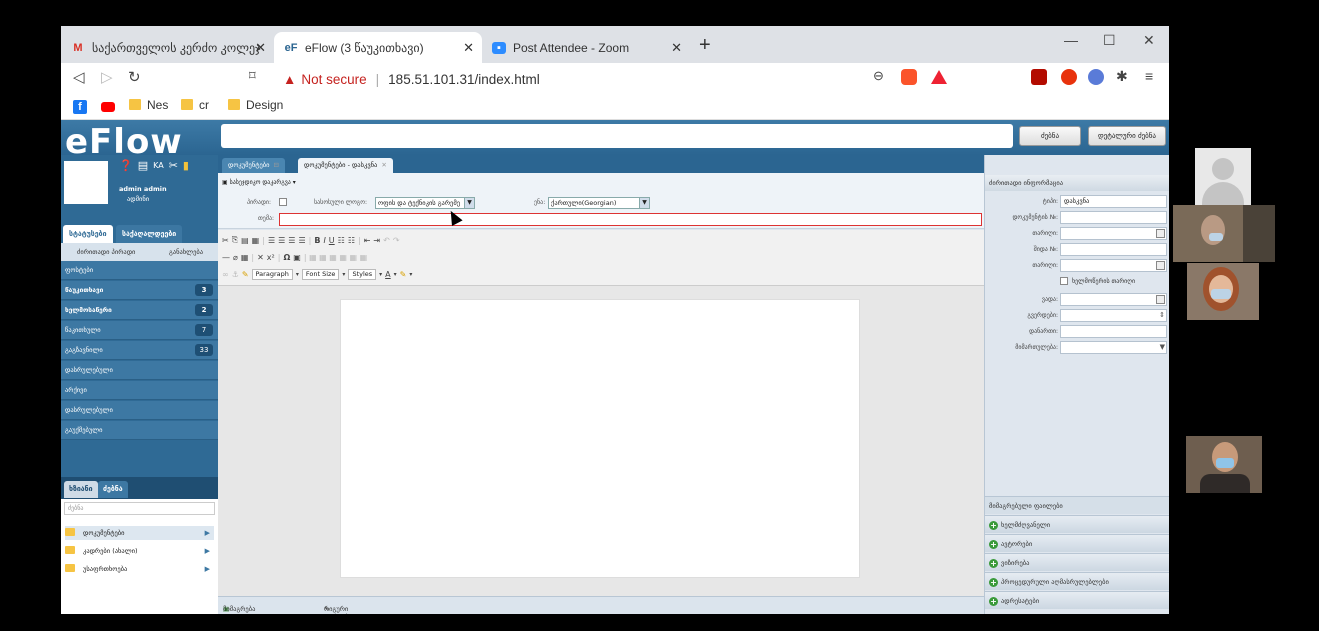 The width and height of the screenshot is (1319, 631). I want to click on tab-documents: დოკუმენტები ⊟, so click(253, 165).